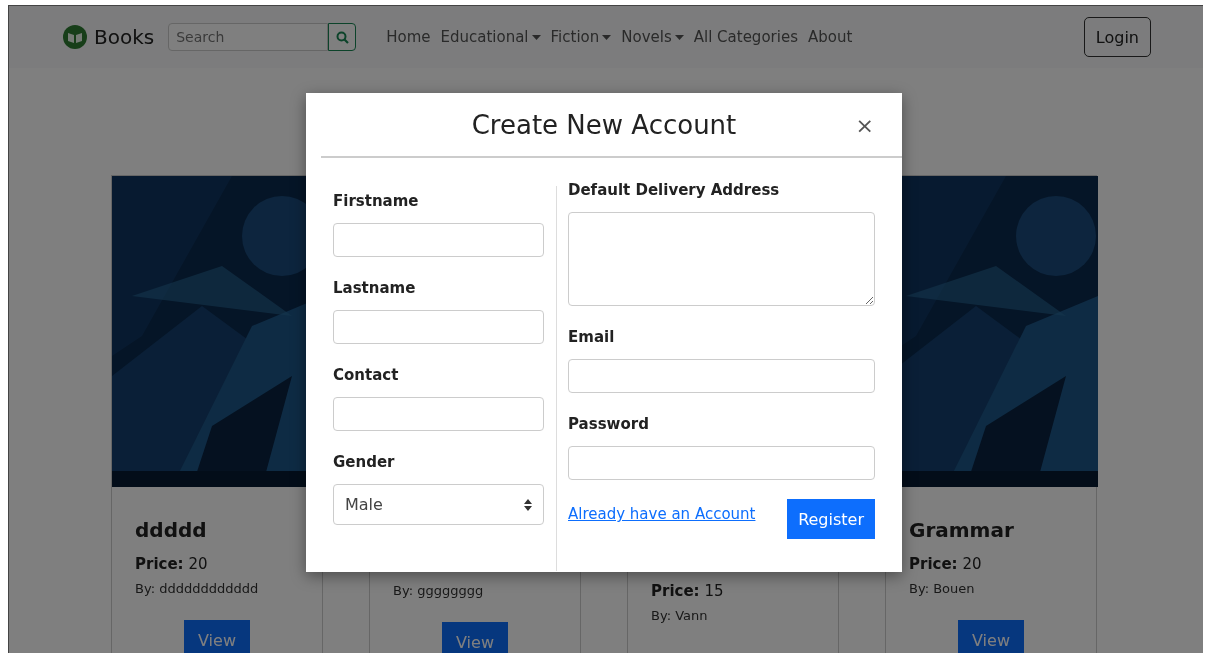 The width and height of the screenshot is (1221, 653). Describe the element at coordinates (364, 504) in the screenshot. I see `select-value: Male` at that location.